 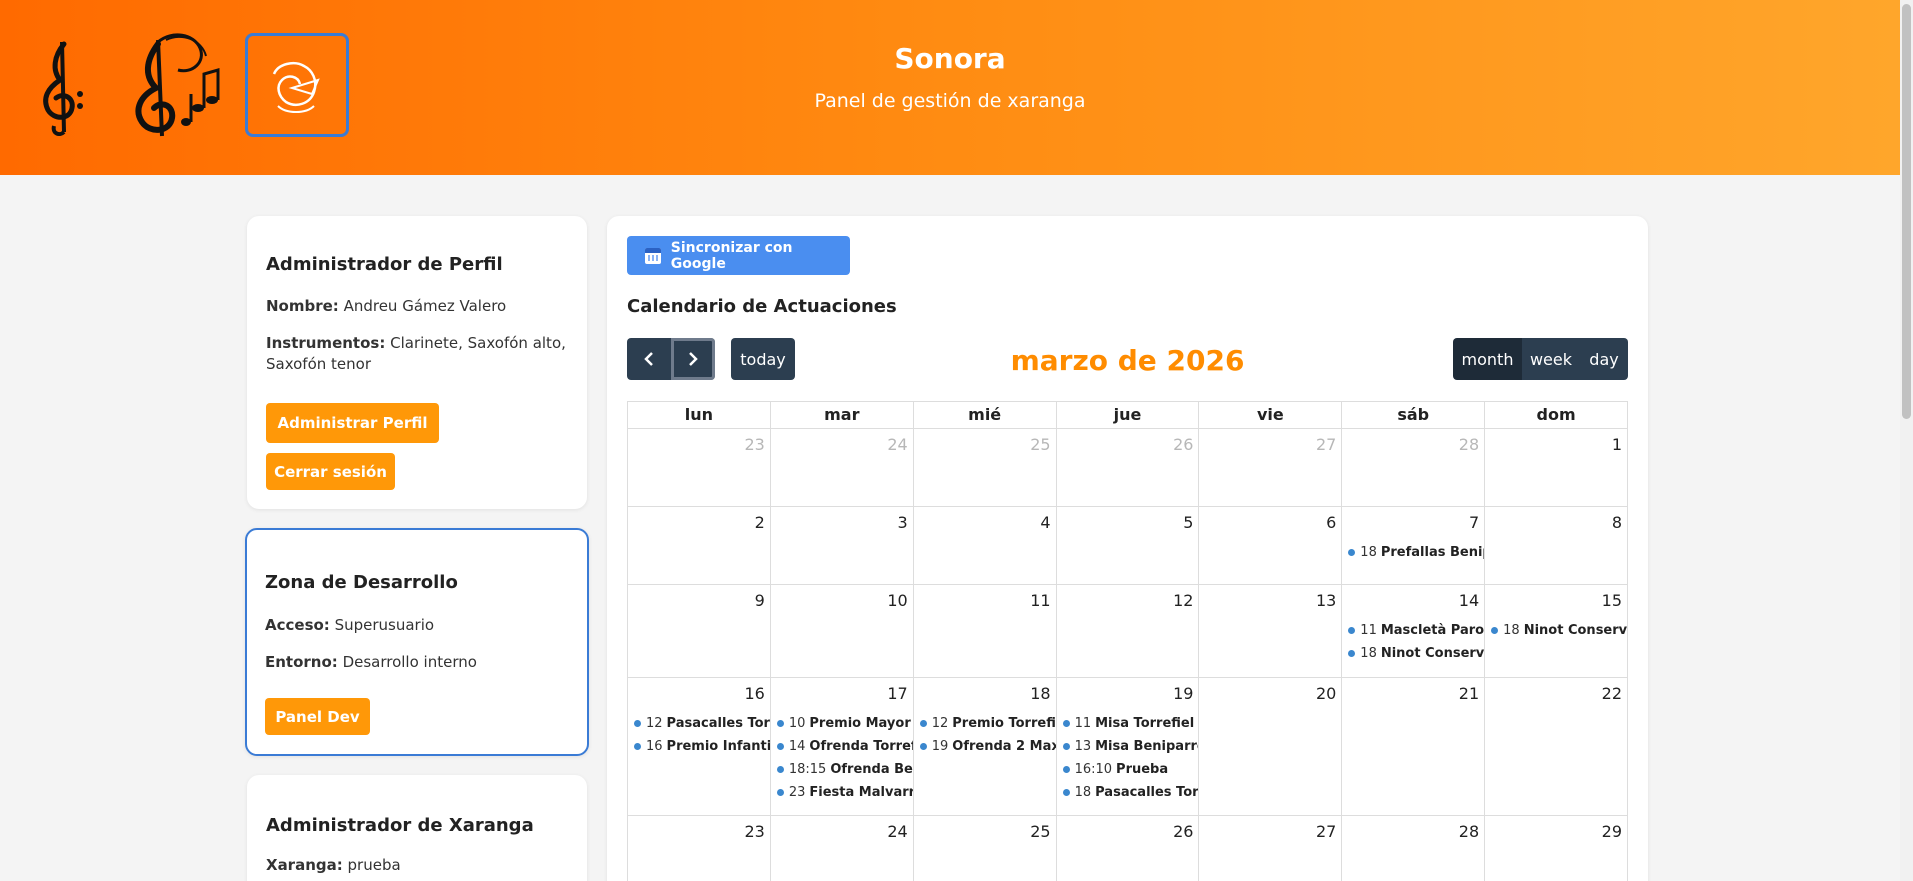 What do you see at coordinates (1414, 746) in the screenshot?
I see `calendar-day-cell: 21` at bounding box center [1414, 746].